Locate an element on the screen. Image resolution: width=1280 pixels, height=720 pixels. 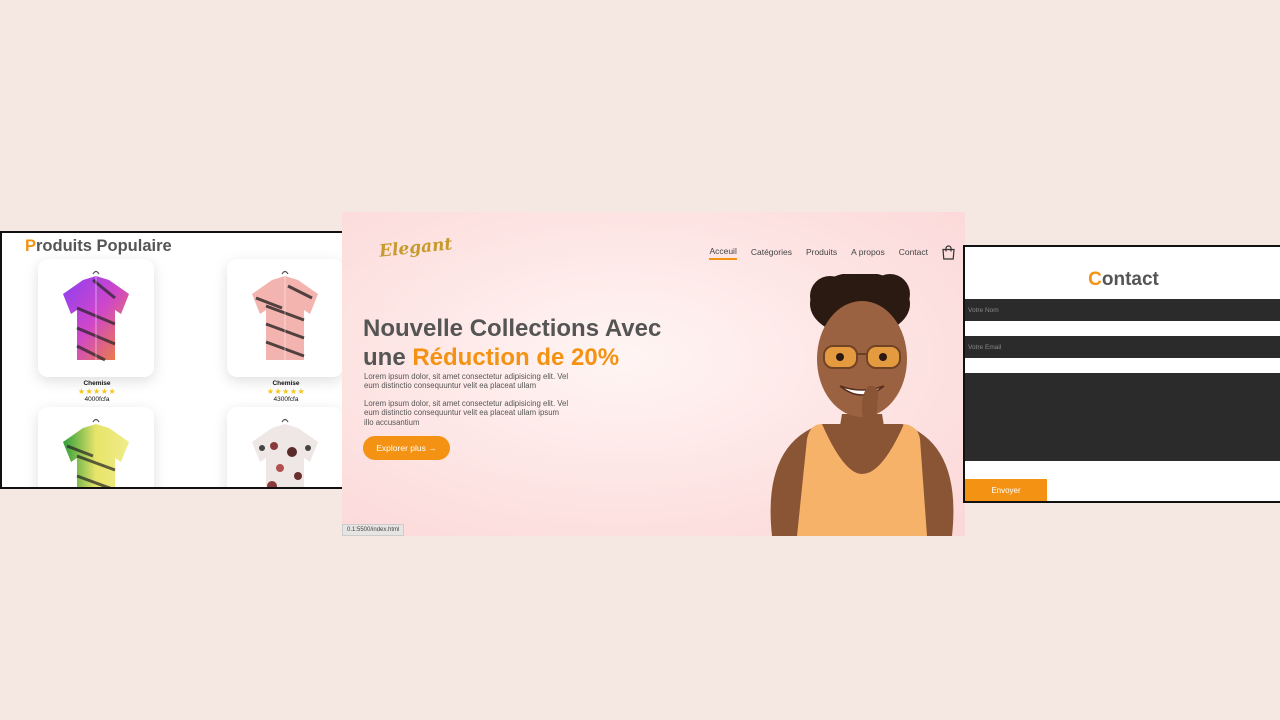
message-field is located at coordinates (1122, 417).